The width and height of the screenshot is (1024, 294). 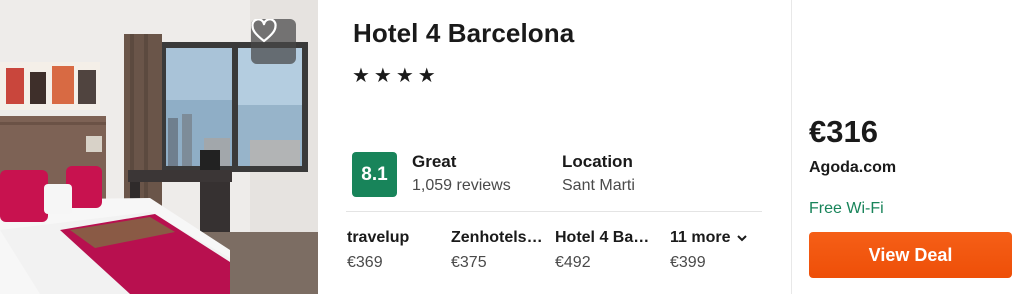 I want to click on provider-price: €375, so click(x=469, y=262).